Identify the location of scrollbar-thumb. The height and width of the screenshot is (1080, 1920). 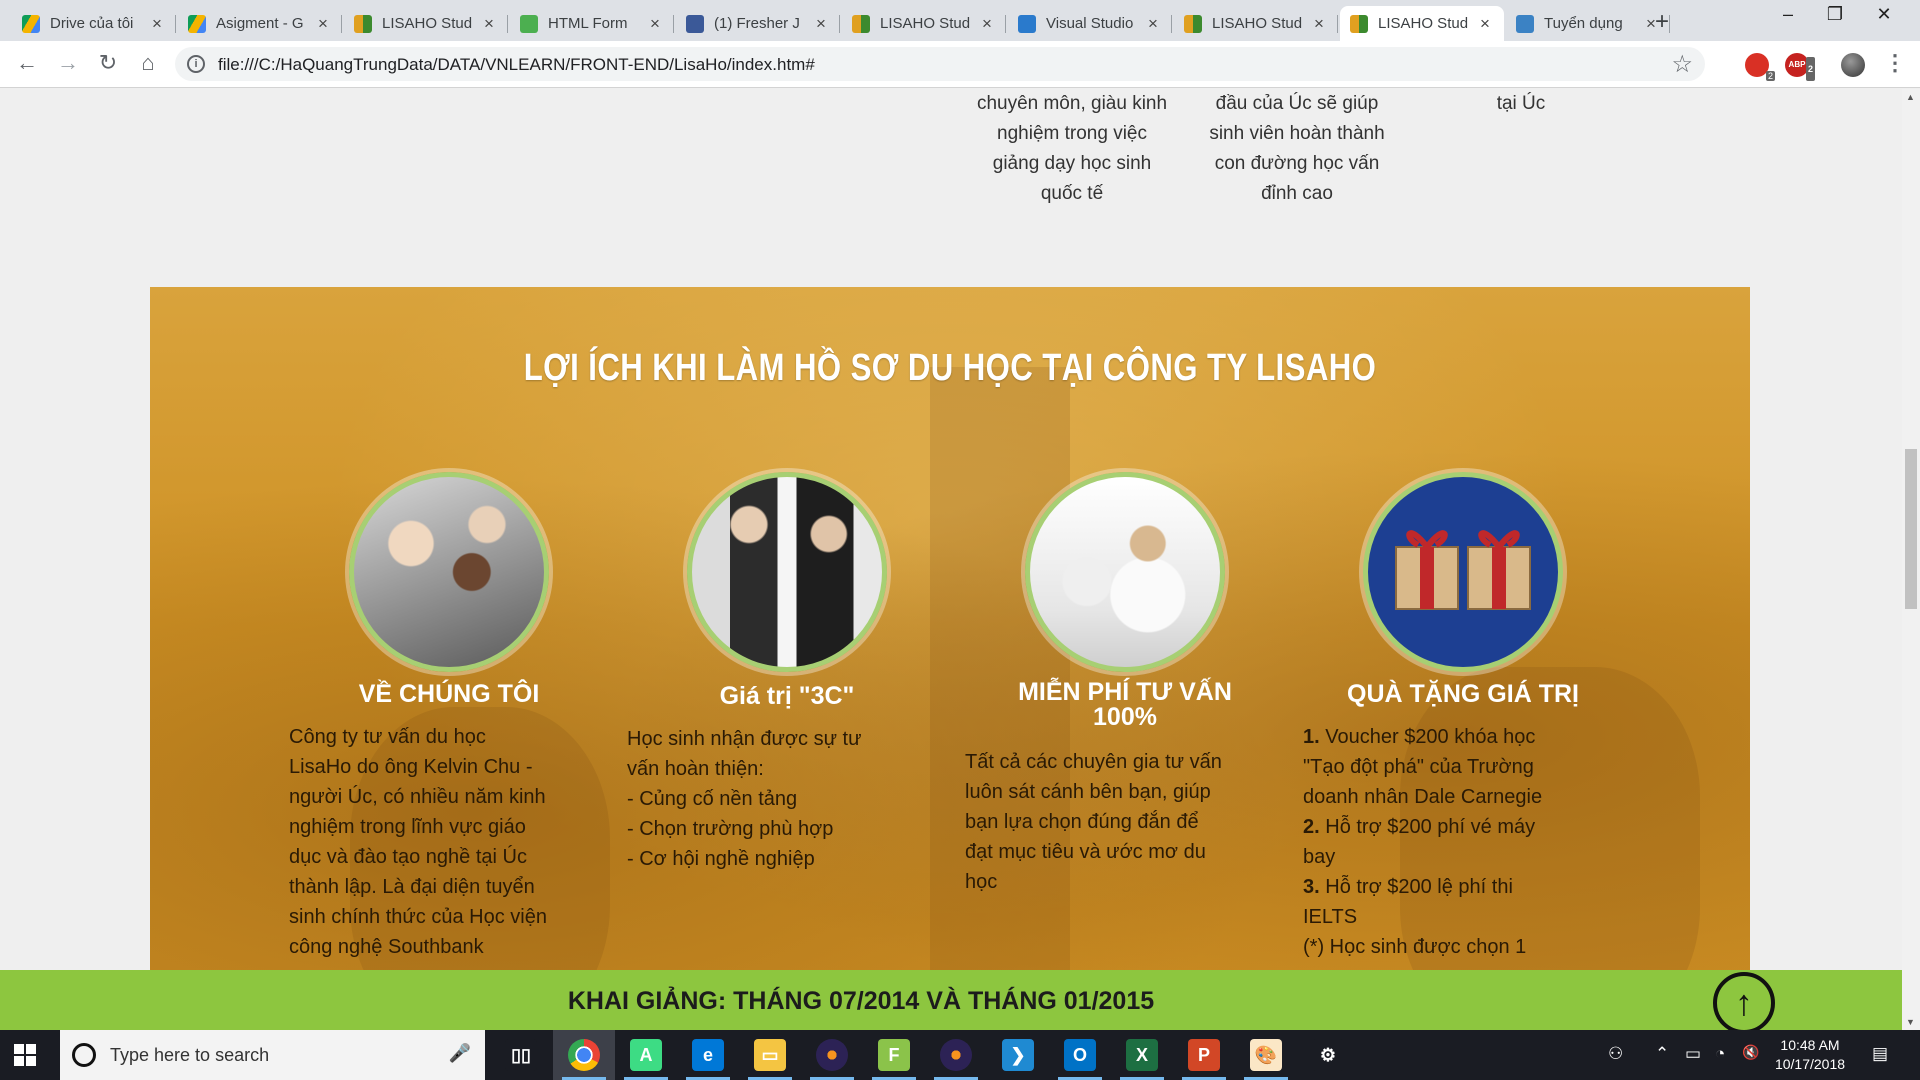
(1911, 529).